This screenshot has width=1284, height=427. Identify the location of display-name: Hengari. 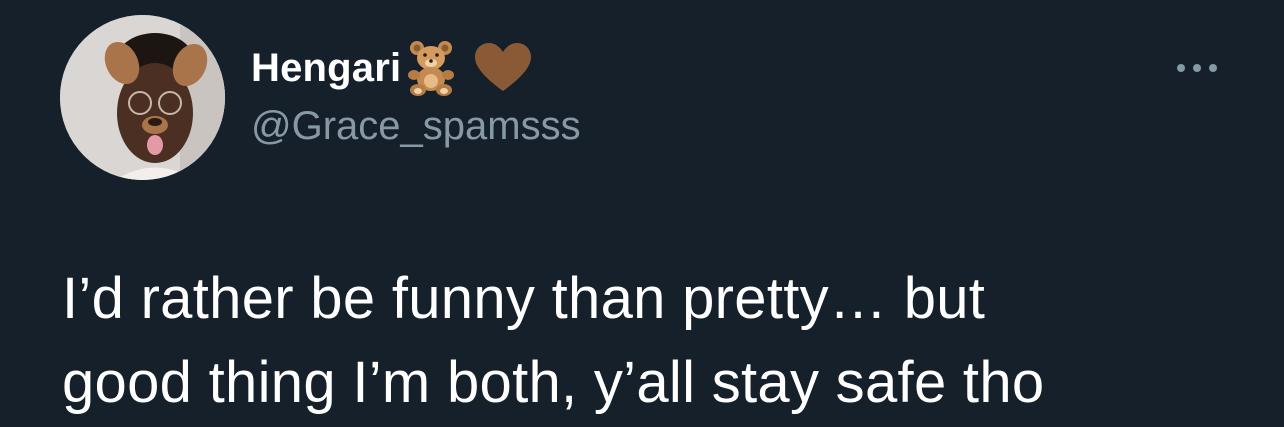
(326, 68).